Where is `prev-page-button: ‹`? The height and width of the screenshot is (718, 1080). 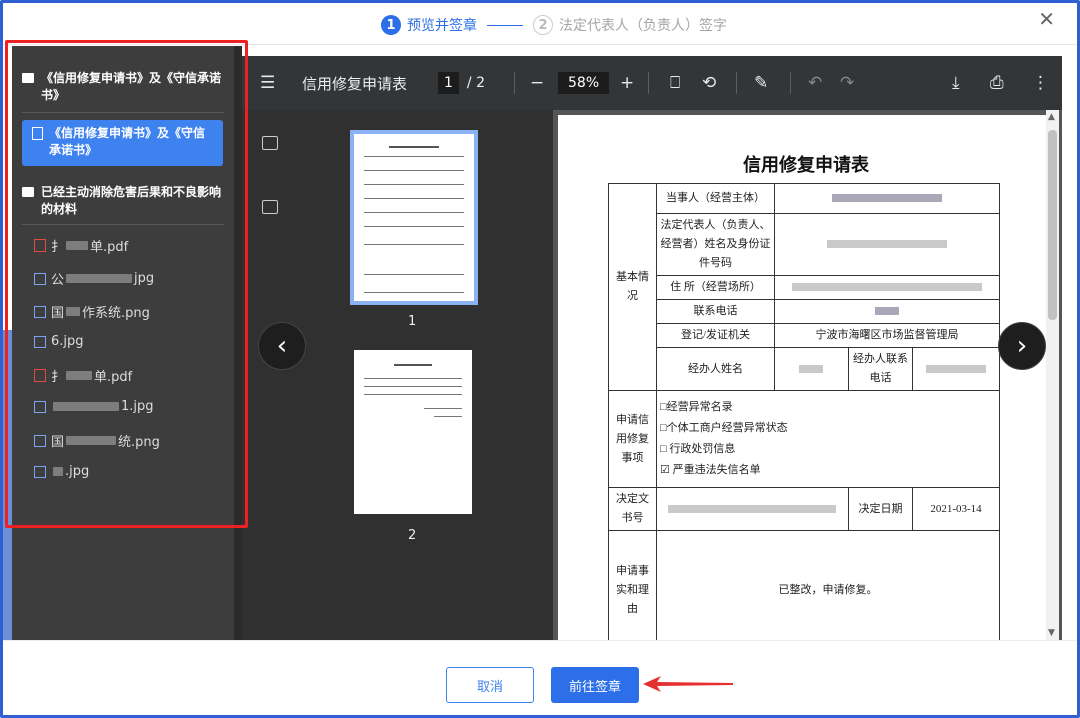 prev-page-button: ‹ is located at coordinates (282, 346).